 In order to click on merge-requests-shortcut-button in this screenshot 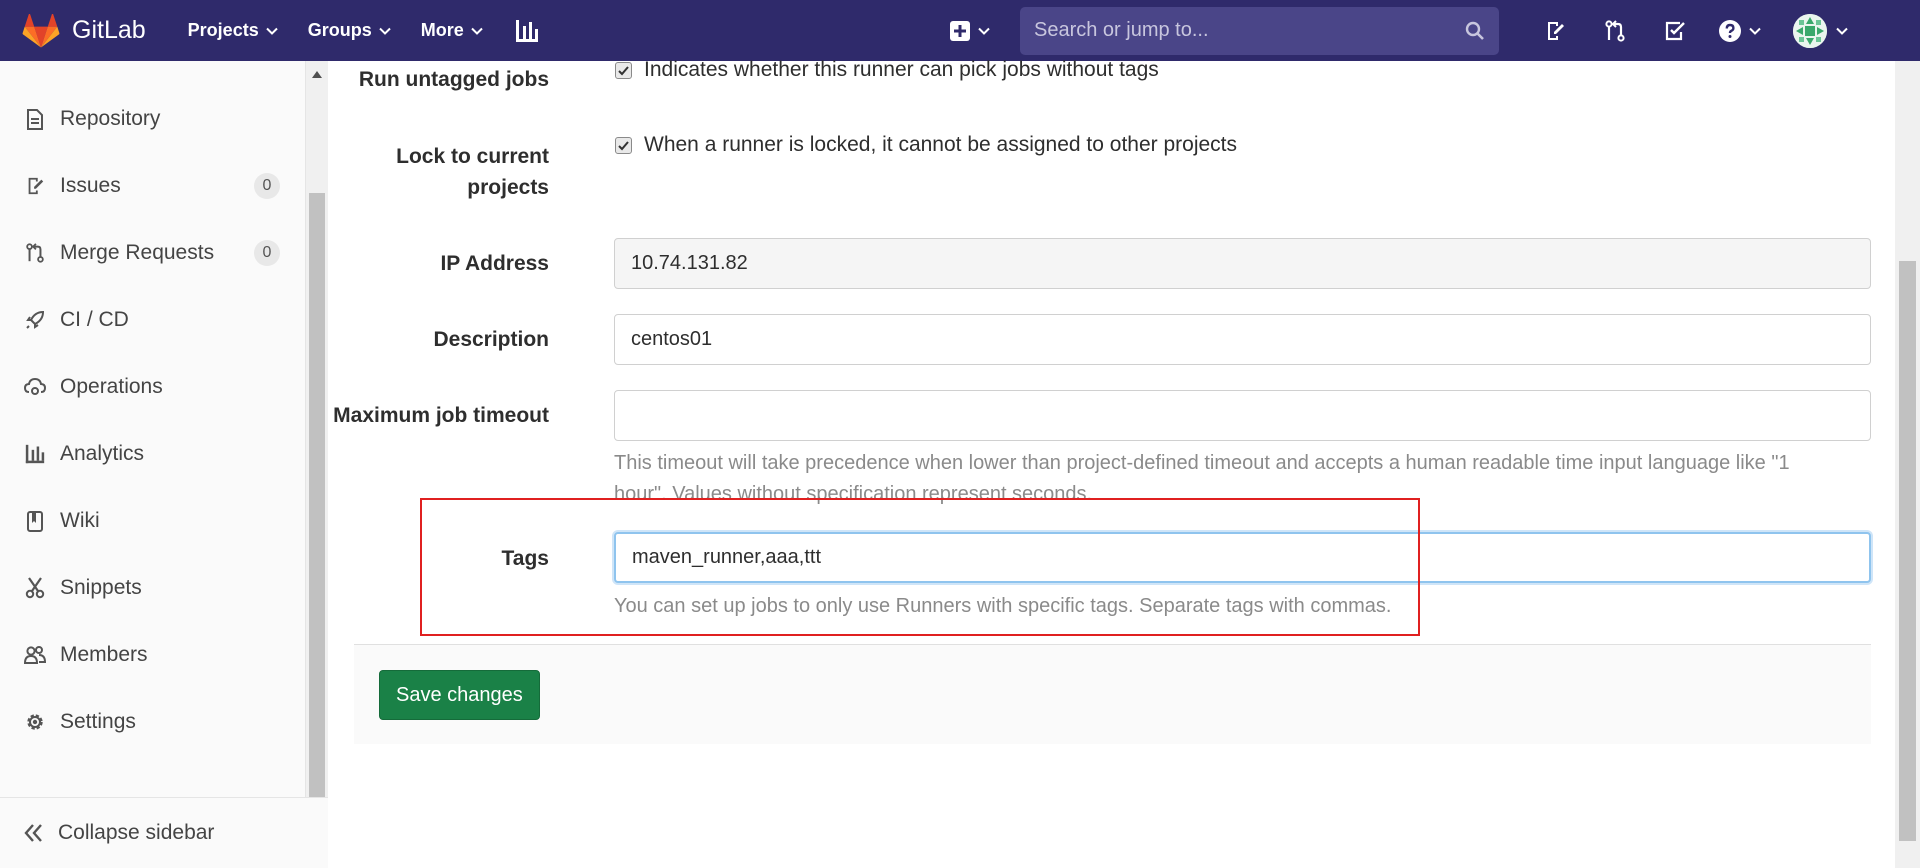, I will do `click(1615, 30)`.